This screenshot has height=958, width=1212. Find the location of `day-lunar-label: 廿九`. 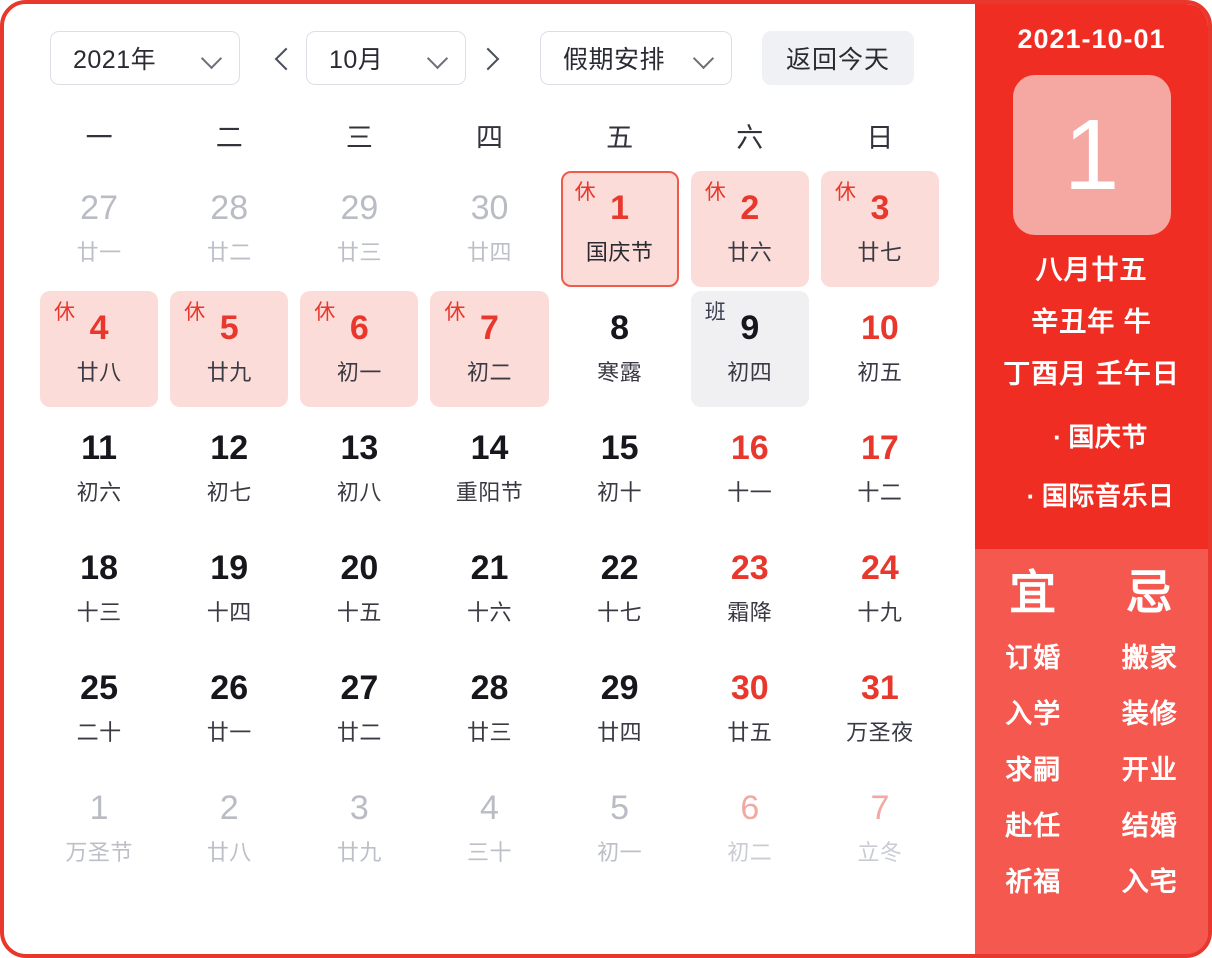

day-lunar-label: 廿九 is located at coordinates (229, 373).